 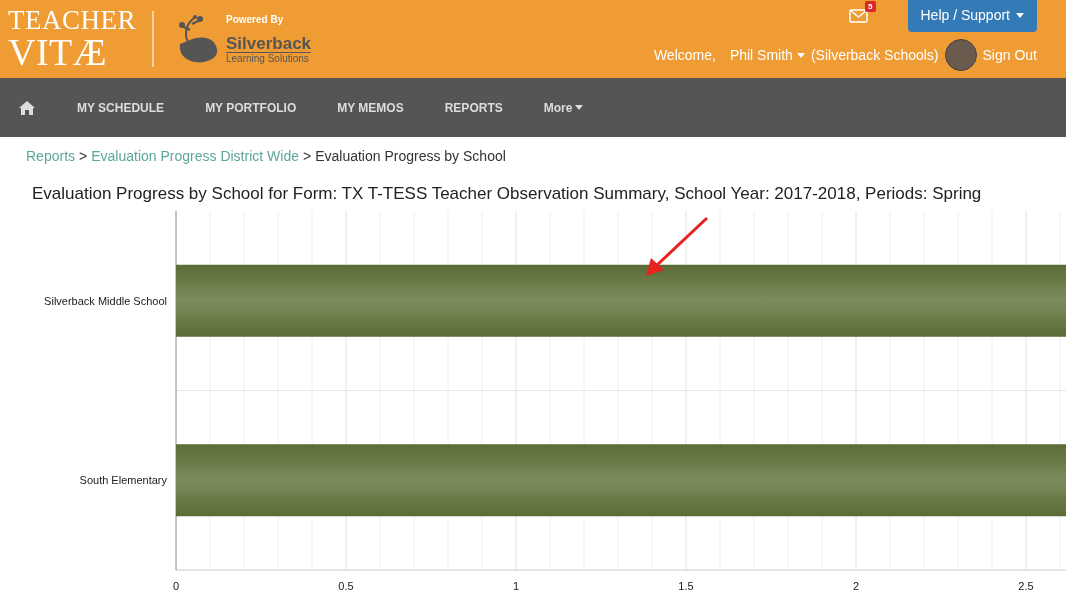 I want to click on avatar, so click(x=960, y=55).